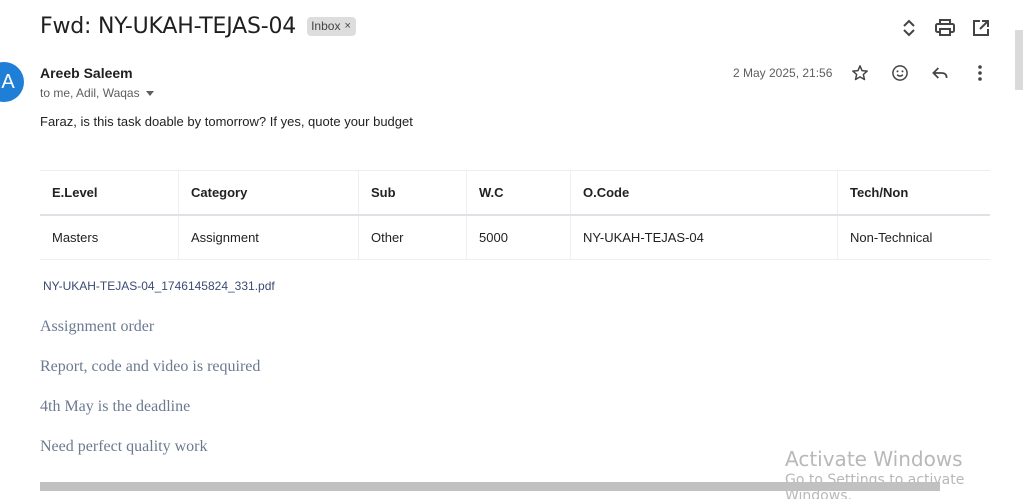  Describe the element at coordinates (8, 81) in the screenshot. I see `avatar-letter: A` at that location.